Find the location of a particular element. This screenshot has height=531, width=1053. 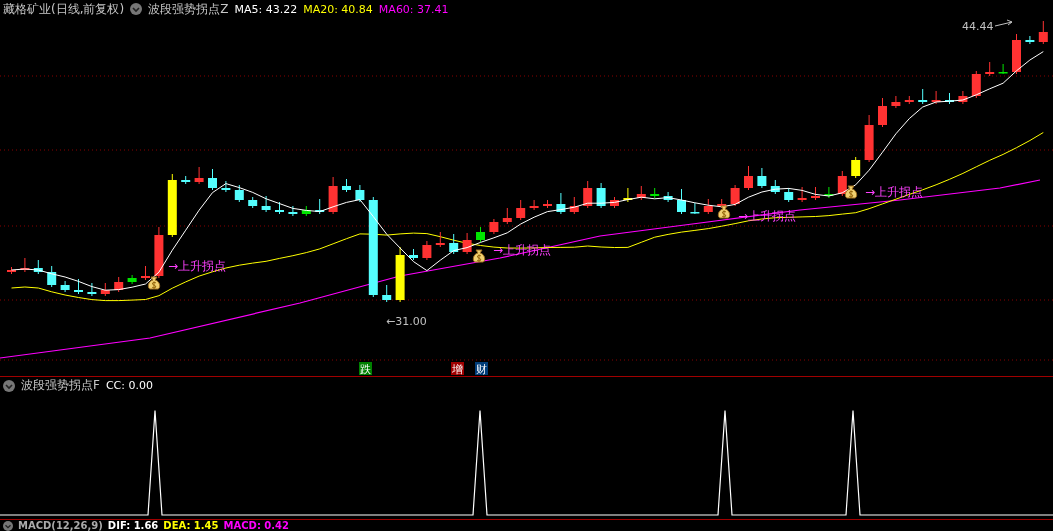

indicator-name: 波段强势拐点Z is located at coordinates (188, 9).